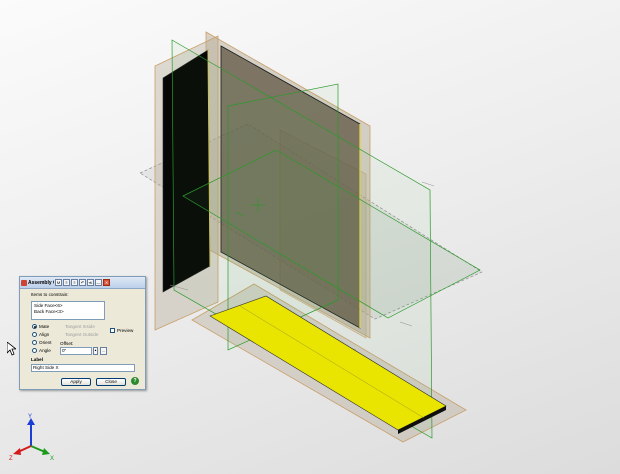 Image resolution: width=620 pixels, height=474 pixels. What do you see at coordinates (106, 282) in the screenshot?
I see `close-icon: ✕` at bounding box center [106, 282].